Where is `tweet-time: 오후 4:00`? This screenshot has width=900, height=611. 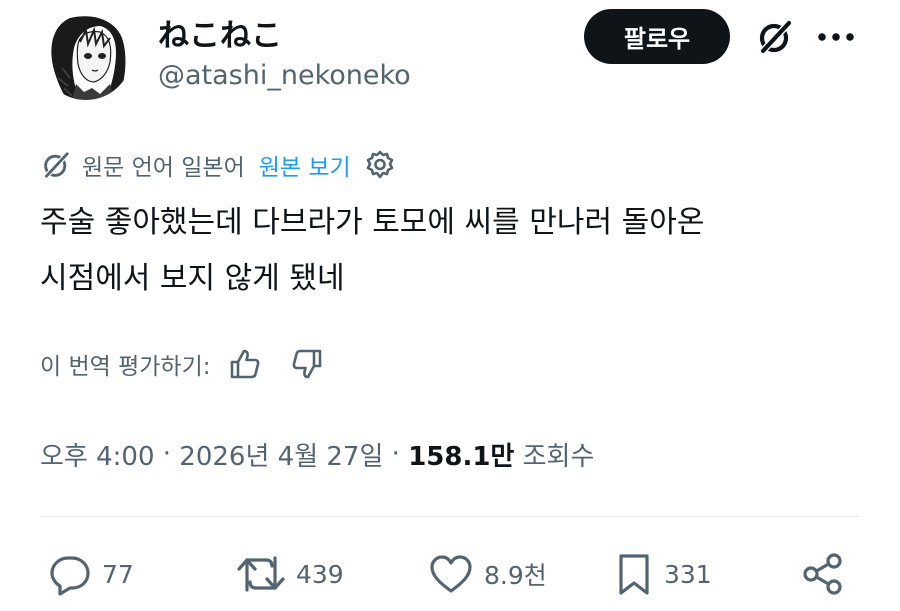 tweet-time: 오후 4:00 is located at coordinates (97, 454).